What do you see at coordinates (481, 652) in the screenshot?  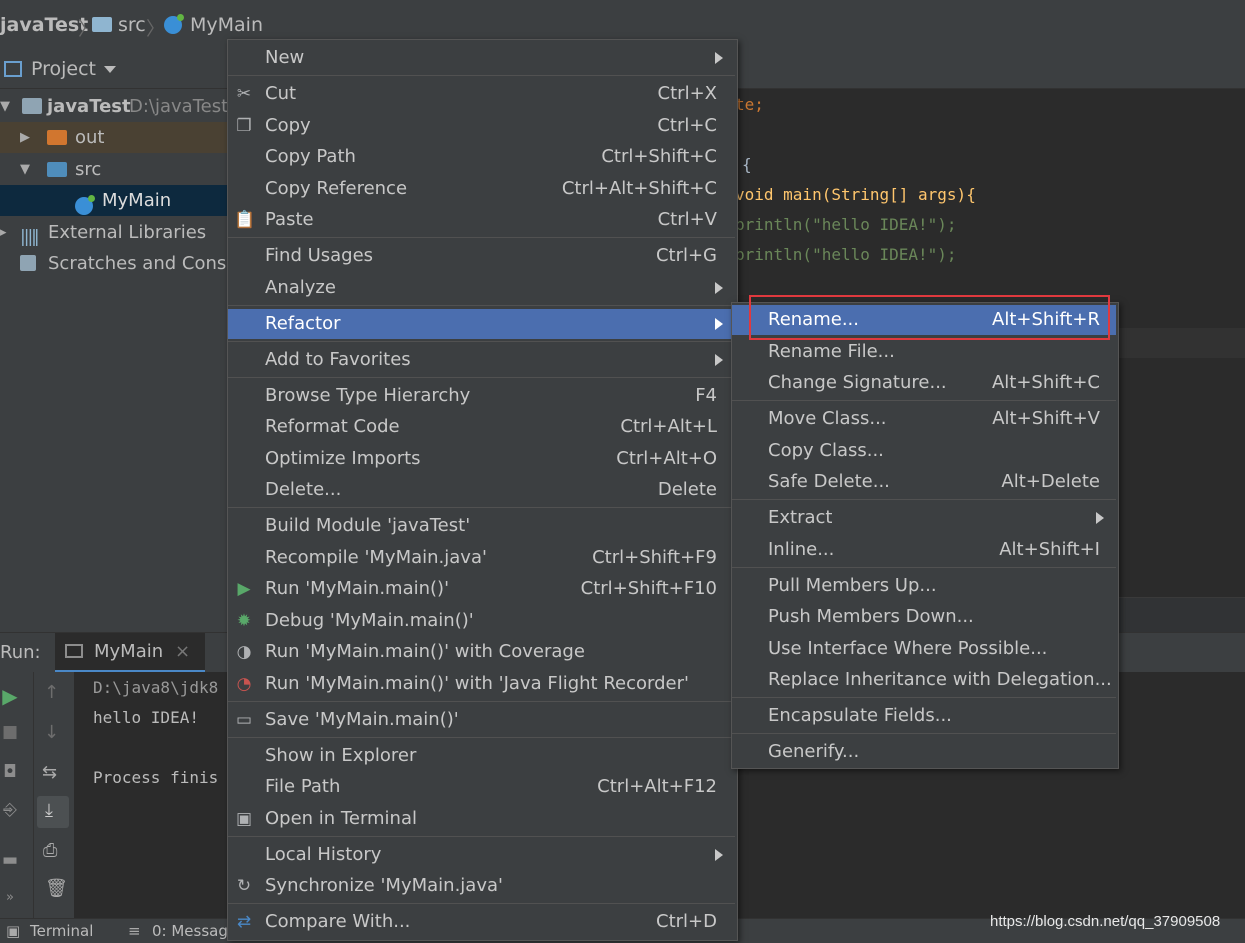 I see `menu-item-run-mymain-main-with-coverage: ◑ Run 'MyMain.main()' with Coverage` at bounding box center [481, 652].